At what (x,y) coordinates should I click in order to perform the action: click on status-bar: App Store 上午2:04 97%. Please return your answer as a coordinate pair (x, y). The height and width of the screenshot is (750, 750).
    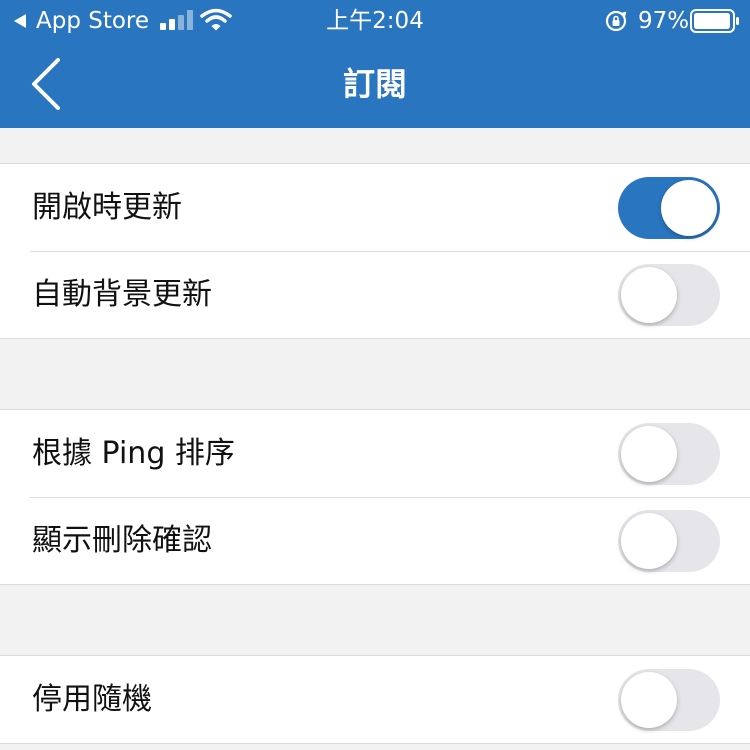
    Looking at the image, I should click on (375, 21).